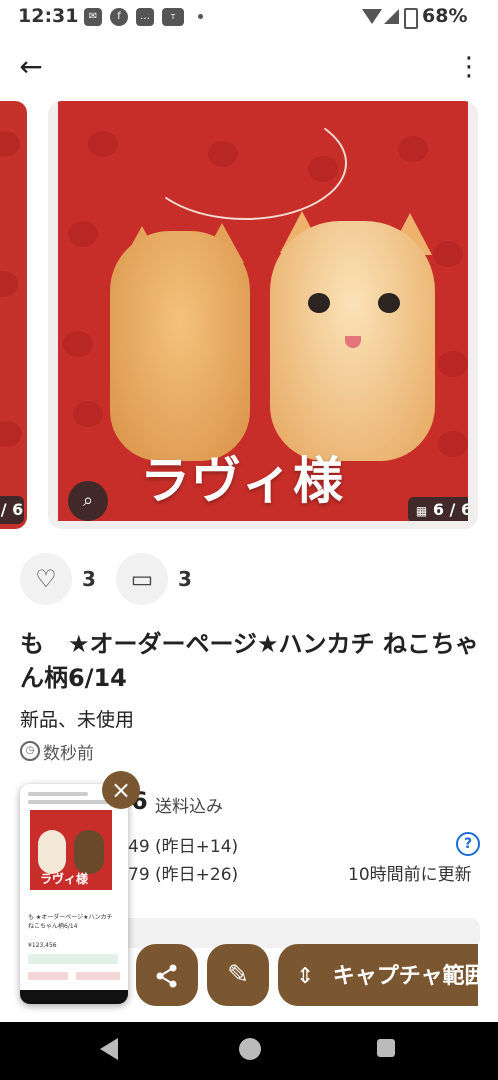  What do you see at coordinates (445, 16) in the screenshot?
I see `battery-percent: 68%` at bounding box center [445, 16].